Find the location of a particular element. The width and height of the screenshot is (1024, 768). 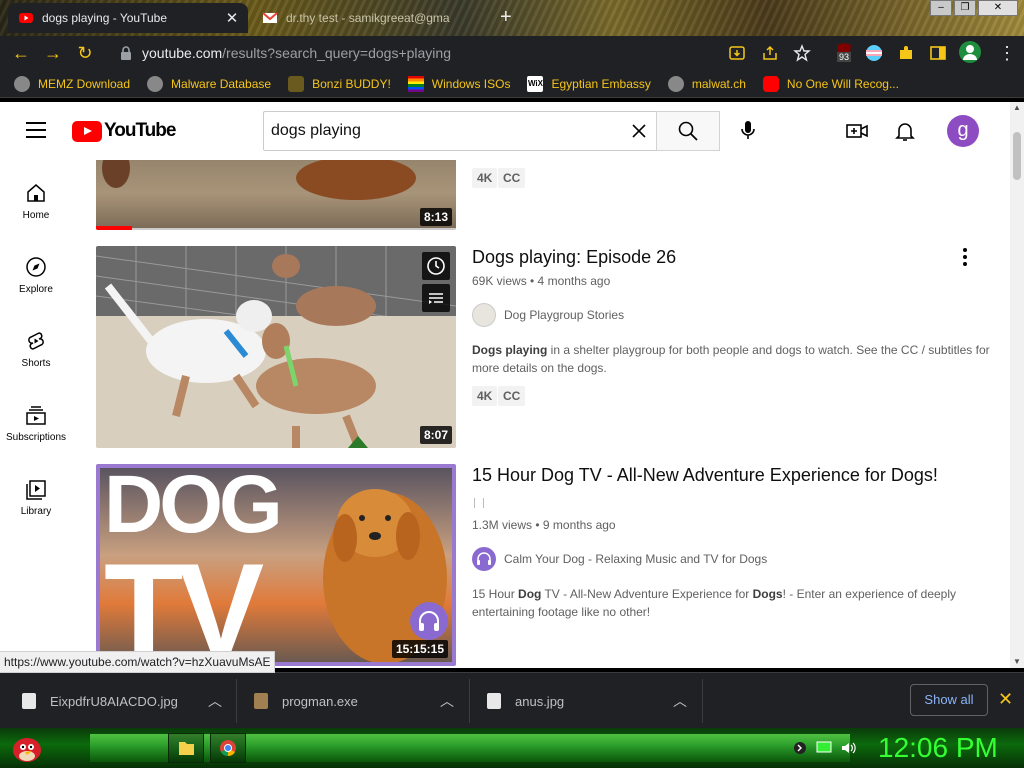

close-shelf-icon: ✕ is located at coordinates (1005, 699).